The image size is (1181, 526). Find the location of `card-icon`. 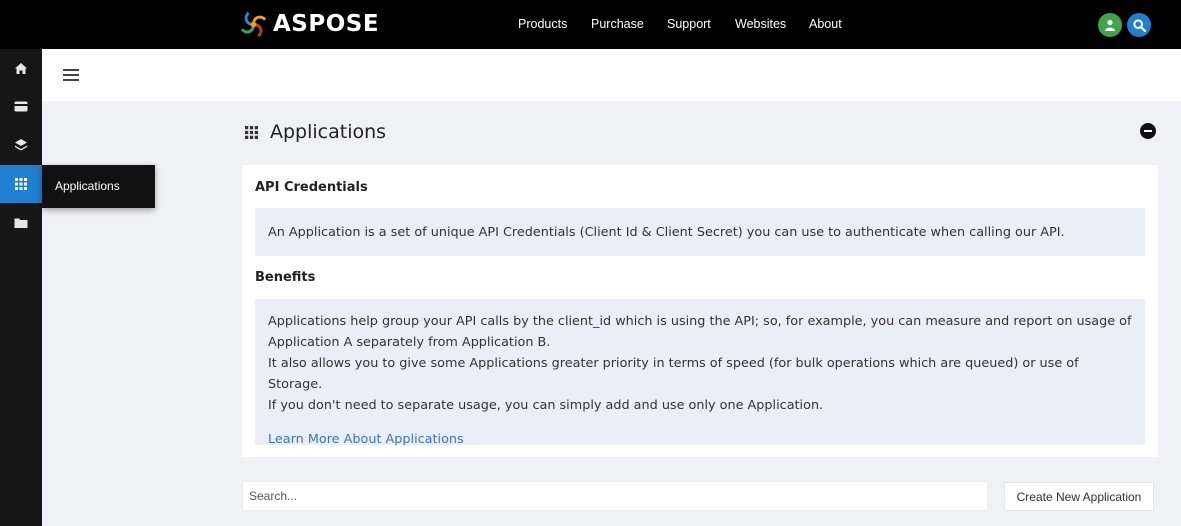

card-icon is located at coordinates (21, 106).